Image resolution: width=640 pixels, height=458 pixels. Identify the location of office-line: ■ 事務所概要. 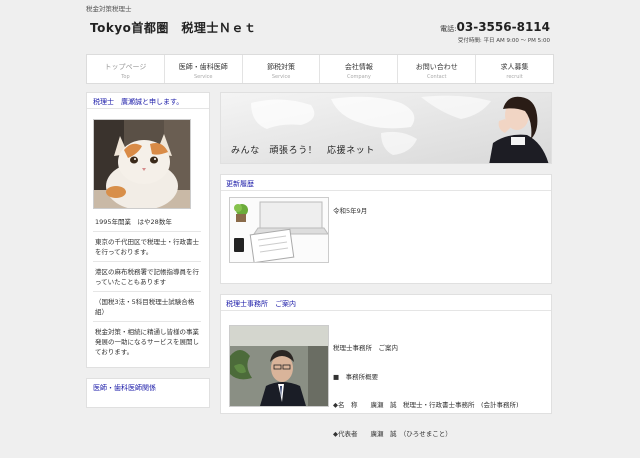
(356, 376).